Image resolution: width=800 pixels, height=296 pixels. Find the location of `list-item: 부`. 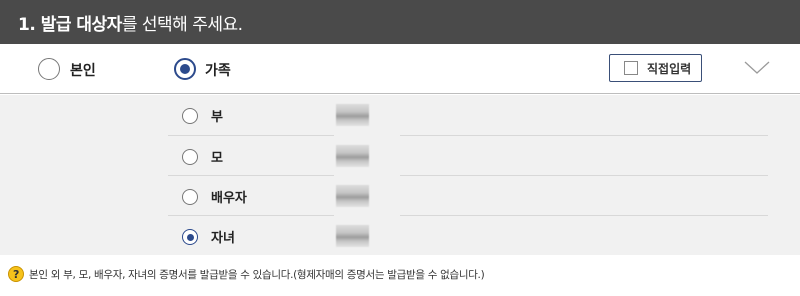

list-item: 부 is located at coordinates (400, 115).